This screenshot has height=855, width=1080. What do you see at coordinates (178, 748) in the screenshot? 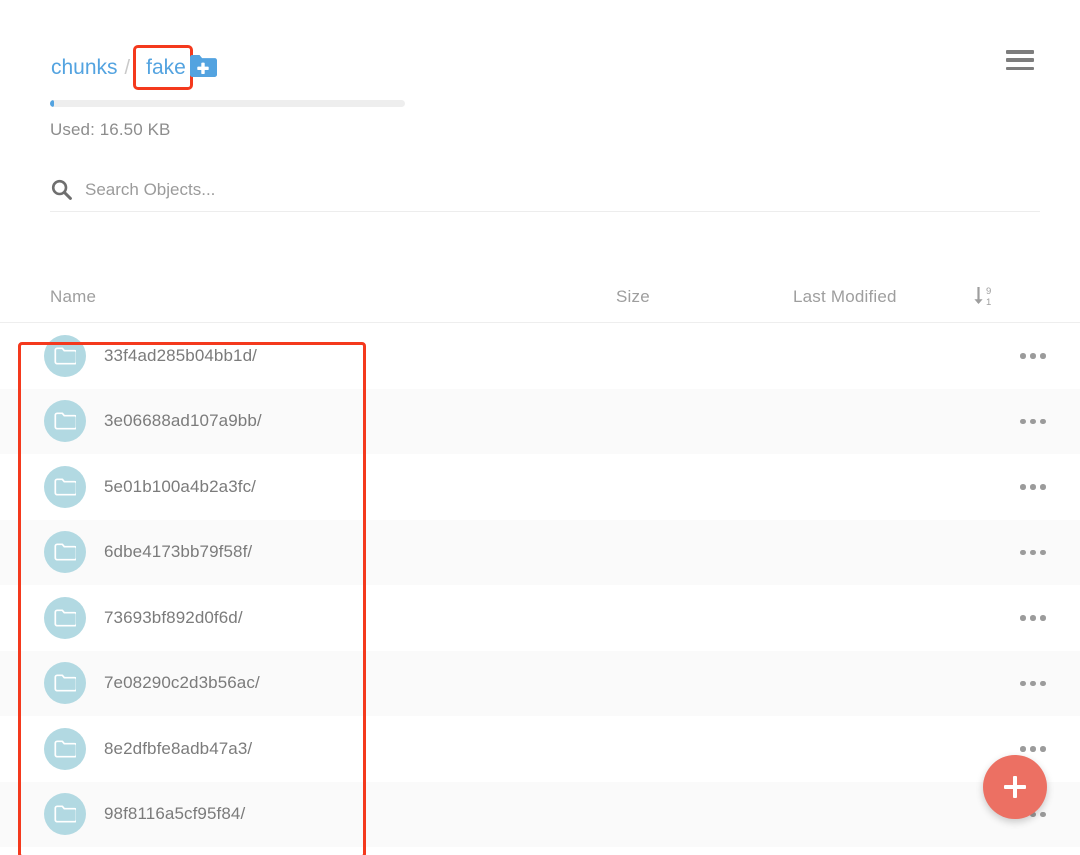
I see `object-name: 8e2dfbfe8adb47a3/` at bounding box center [178, 748].